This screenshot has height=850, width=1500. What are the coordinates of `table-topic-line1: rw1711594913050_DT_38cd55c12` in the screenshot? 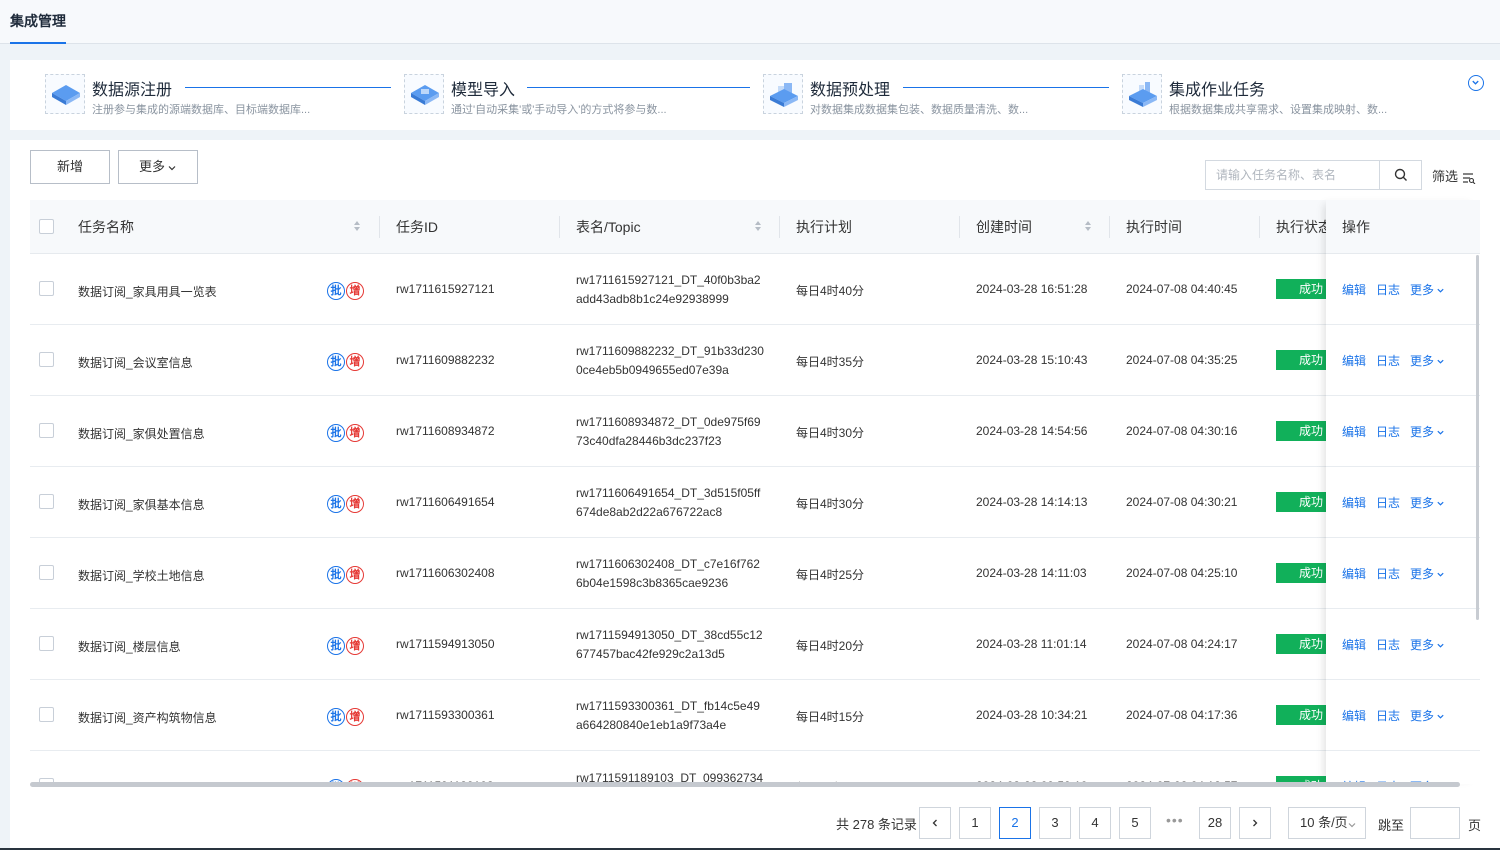 It's located at (669, 635).